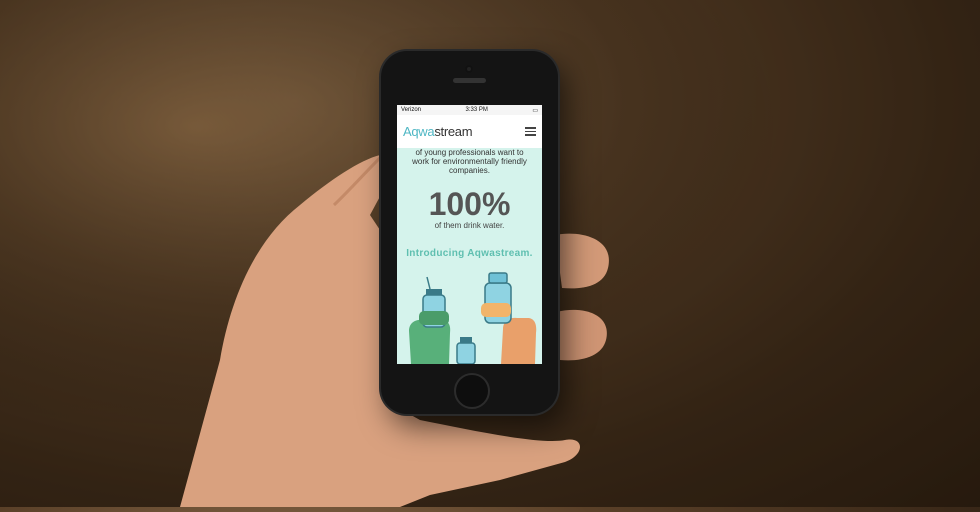 The image size is (980, 512). Describe the element at coordinates (535, 110) in the screenshot. I see `battery-icon: ▭` at that location.